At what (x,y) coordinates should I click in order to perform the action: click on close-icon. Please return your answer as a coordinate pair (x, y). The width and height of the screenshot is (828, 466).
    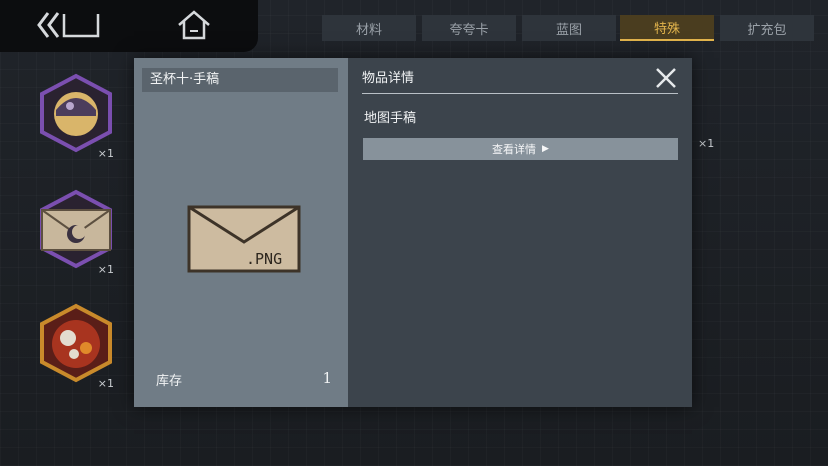
    Looking at the image, I should click on (666, 78).